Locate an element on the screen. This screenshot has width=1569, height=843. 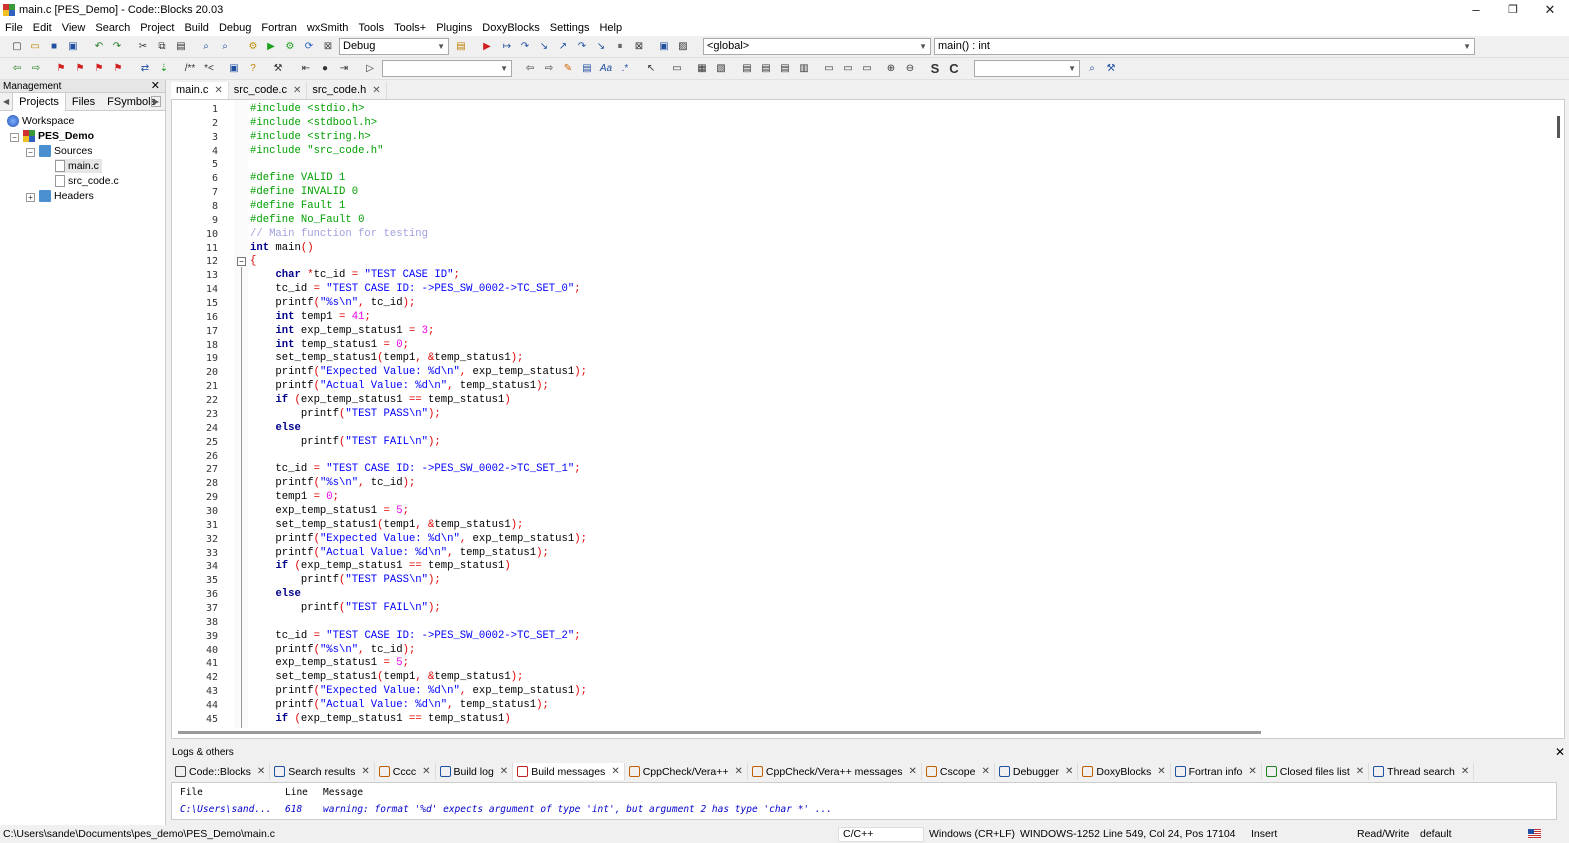
debug-windows-icon: ▣ is located at coordinates (664, 47).